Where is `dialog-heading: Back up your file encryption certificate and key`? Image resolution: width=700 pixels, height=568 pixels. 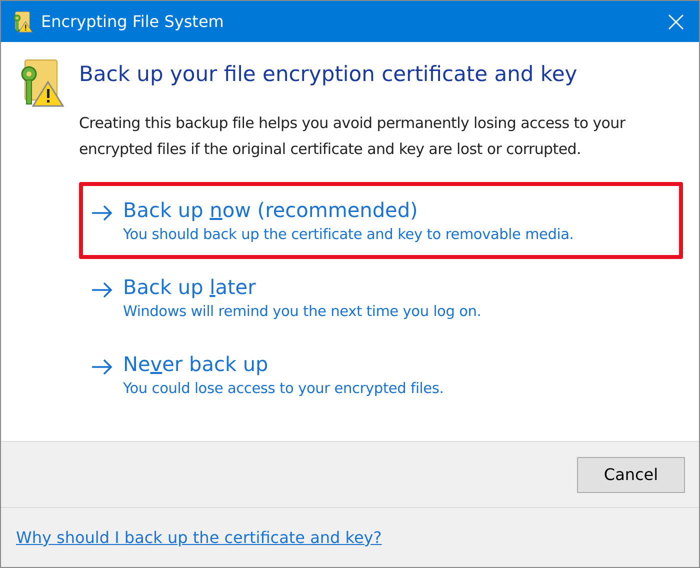
dialog-heading: Back up your file encryption certificate and key is located at coordinates (328, 74).